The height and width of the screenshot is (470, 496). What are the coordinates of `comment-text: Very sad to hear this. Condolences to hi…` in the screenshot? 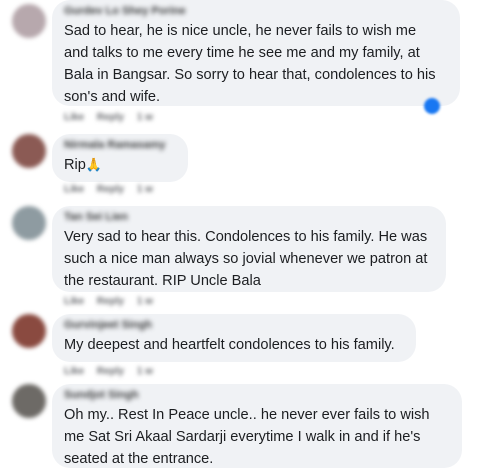 It's located at (246, 259).